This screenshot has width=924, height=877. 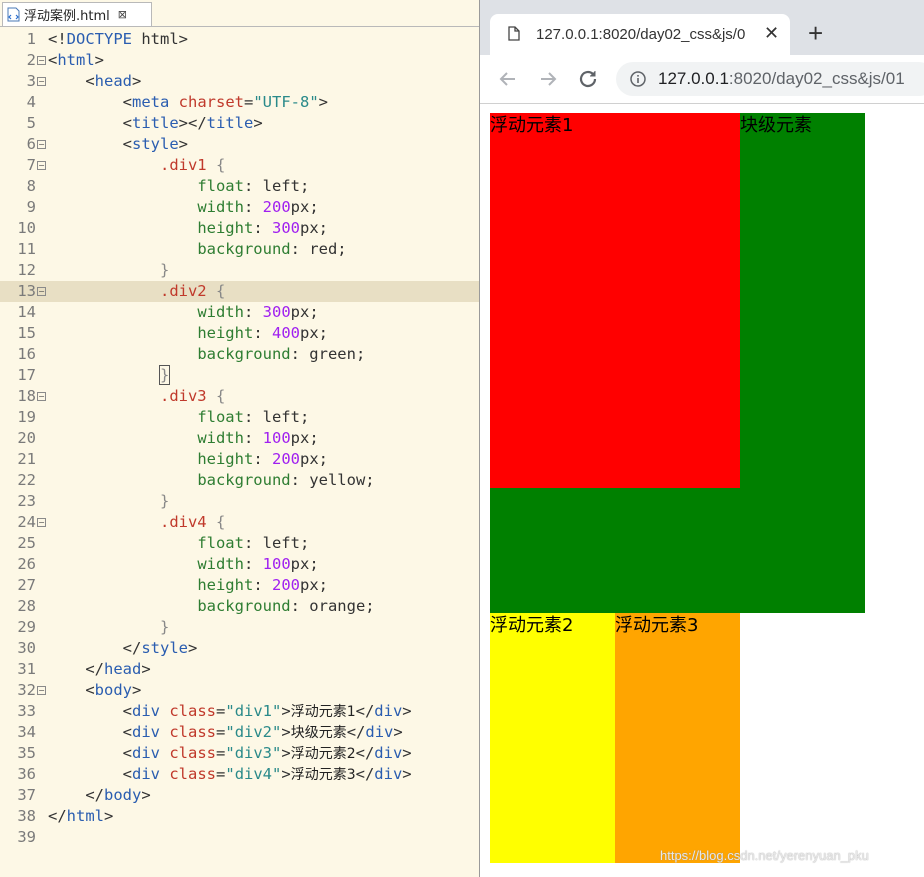 What do you see at coordinates (239, 165) in the screenshot?
I see `code-line: 7− .div1 {` at bounding box center [239, 165].